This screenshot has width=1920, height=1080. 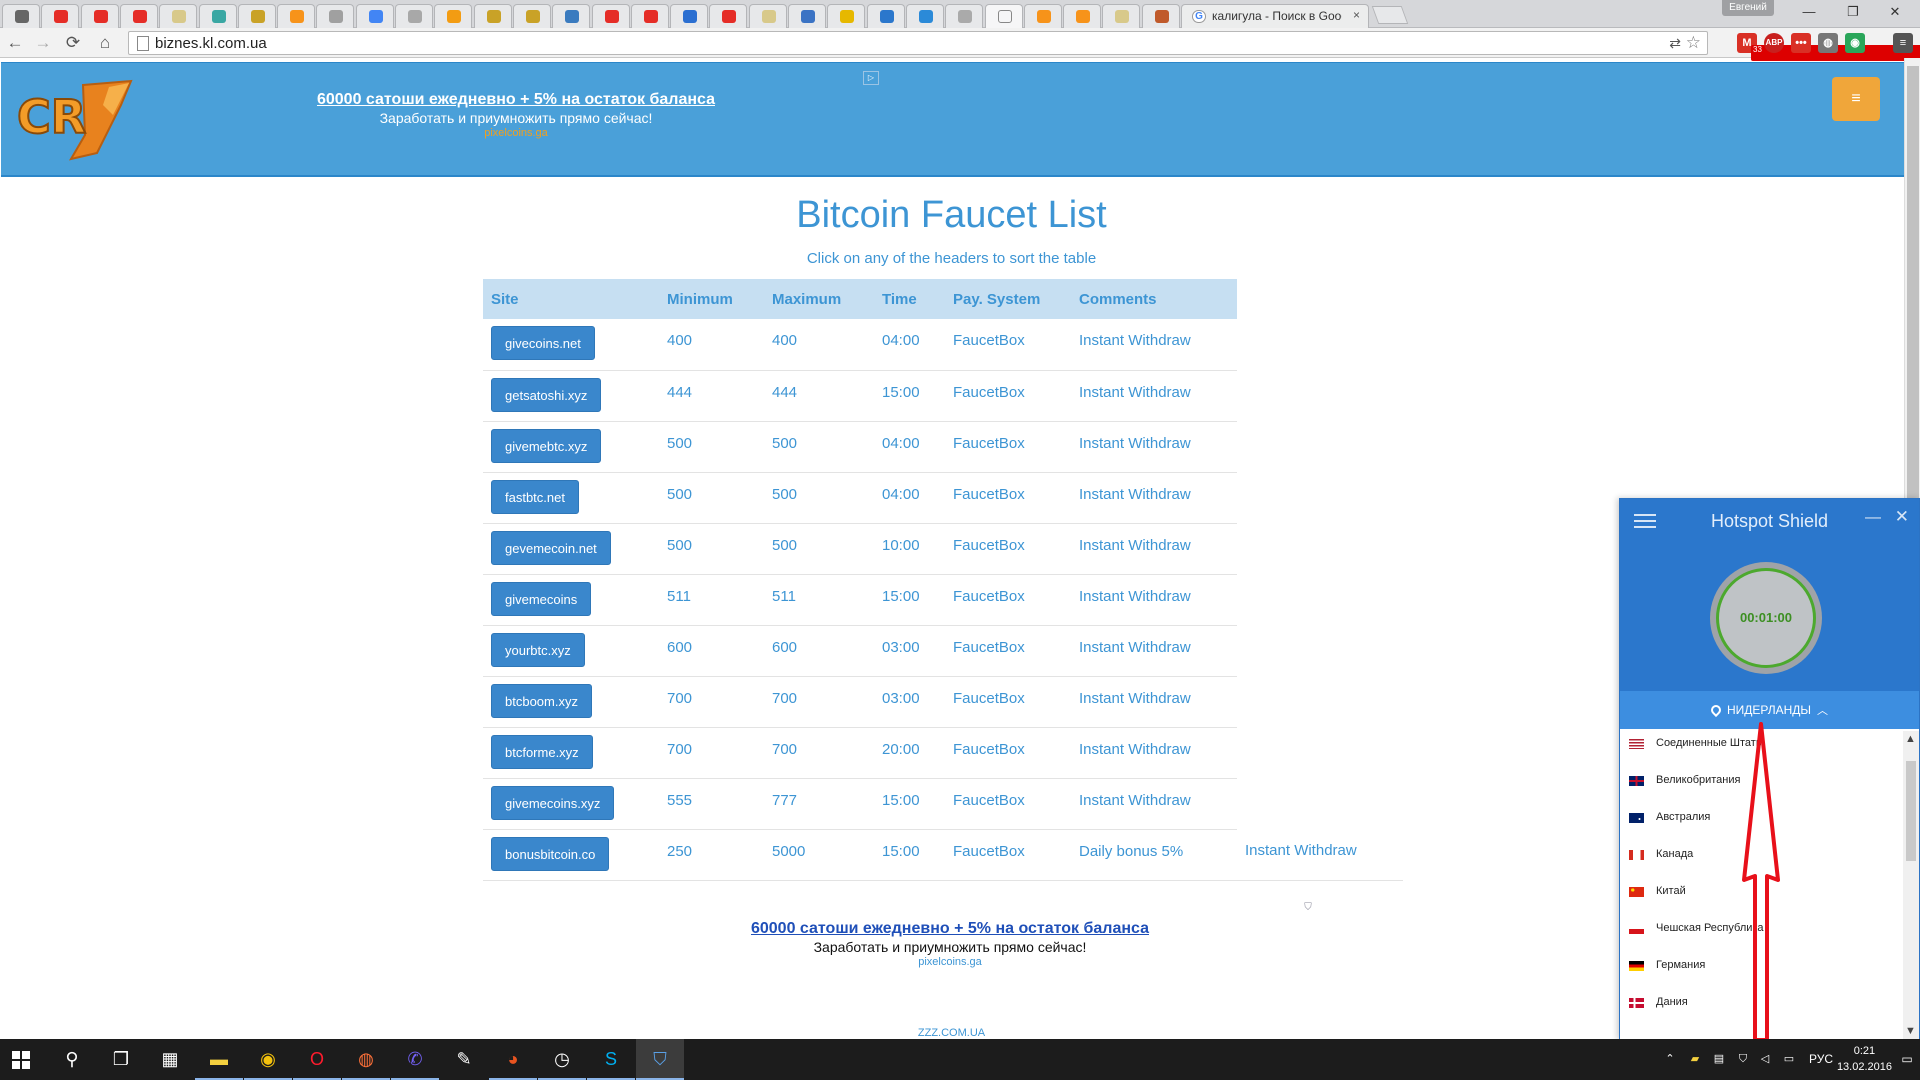 What do you see at coordinates (541, 700) in the screenshot?
I see `site-link-button: btcboom.xyz` at bounding box center [541, 700].